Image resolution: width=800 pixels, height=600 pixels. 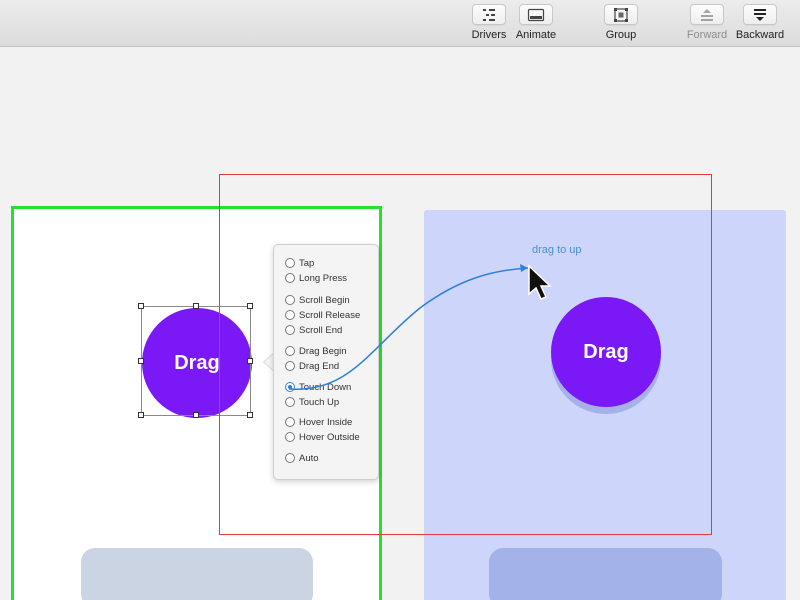 I want to click on backward-button: Backward, so click(x=760, y=24).